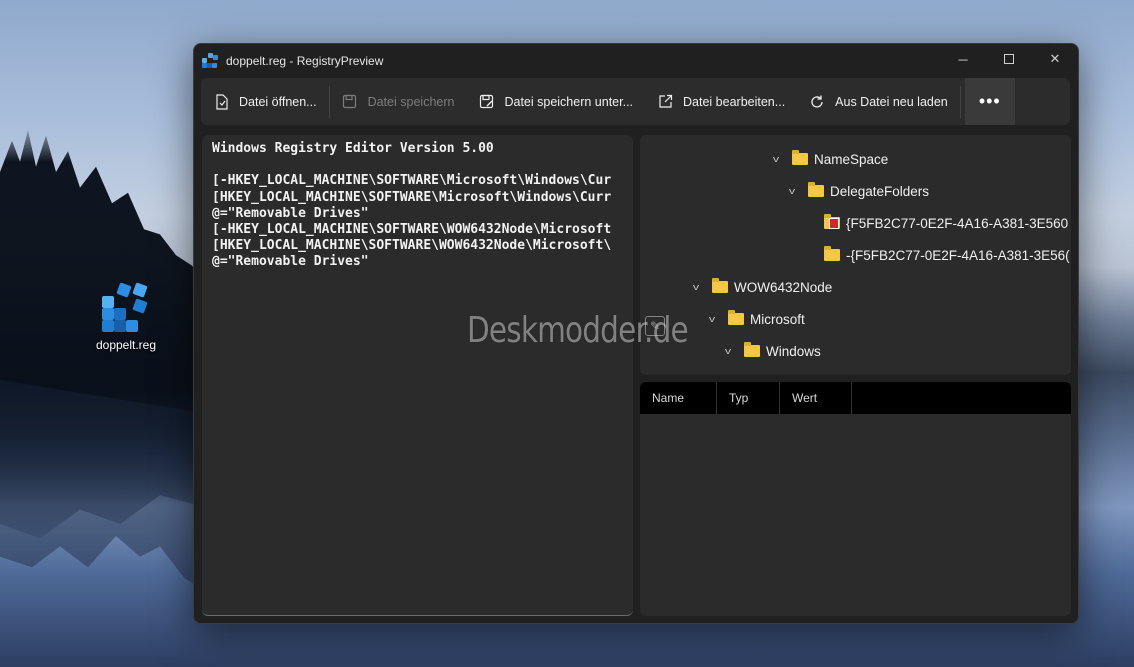  I want to click on minimize-icon: ─, so click(963, 59).